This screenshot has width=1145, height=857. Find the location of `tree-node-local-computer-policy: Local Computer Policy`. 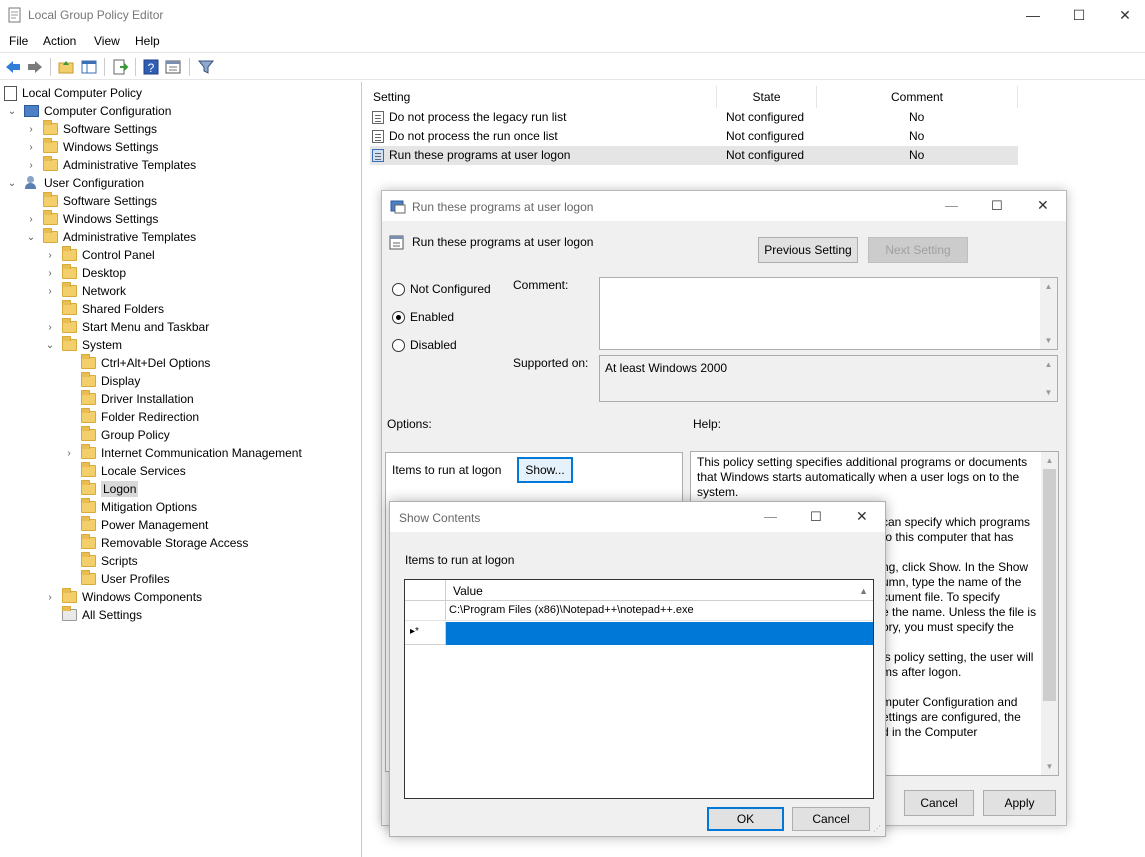

tree-node-local-computer-policy: Local Computer Policy is located at coordinates (73, 93).